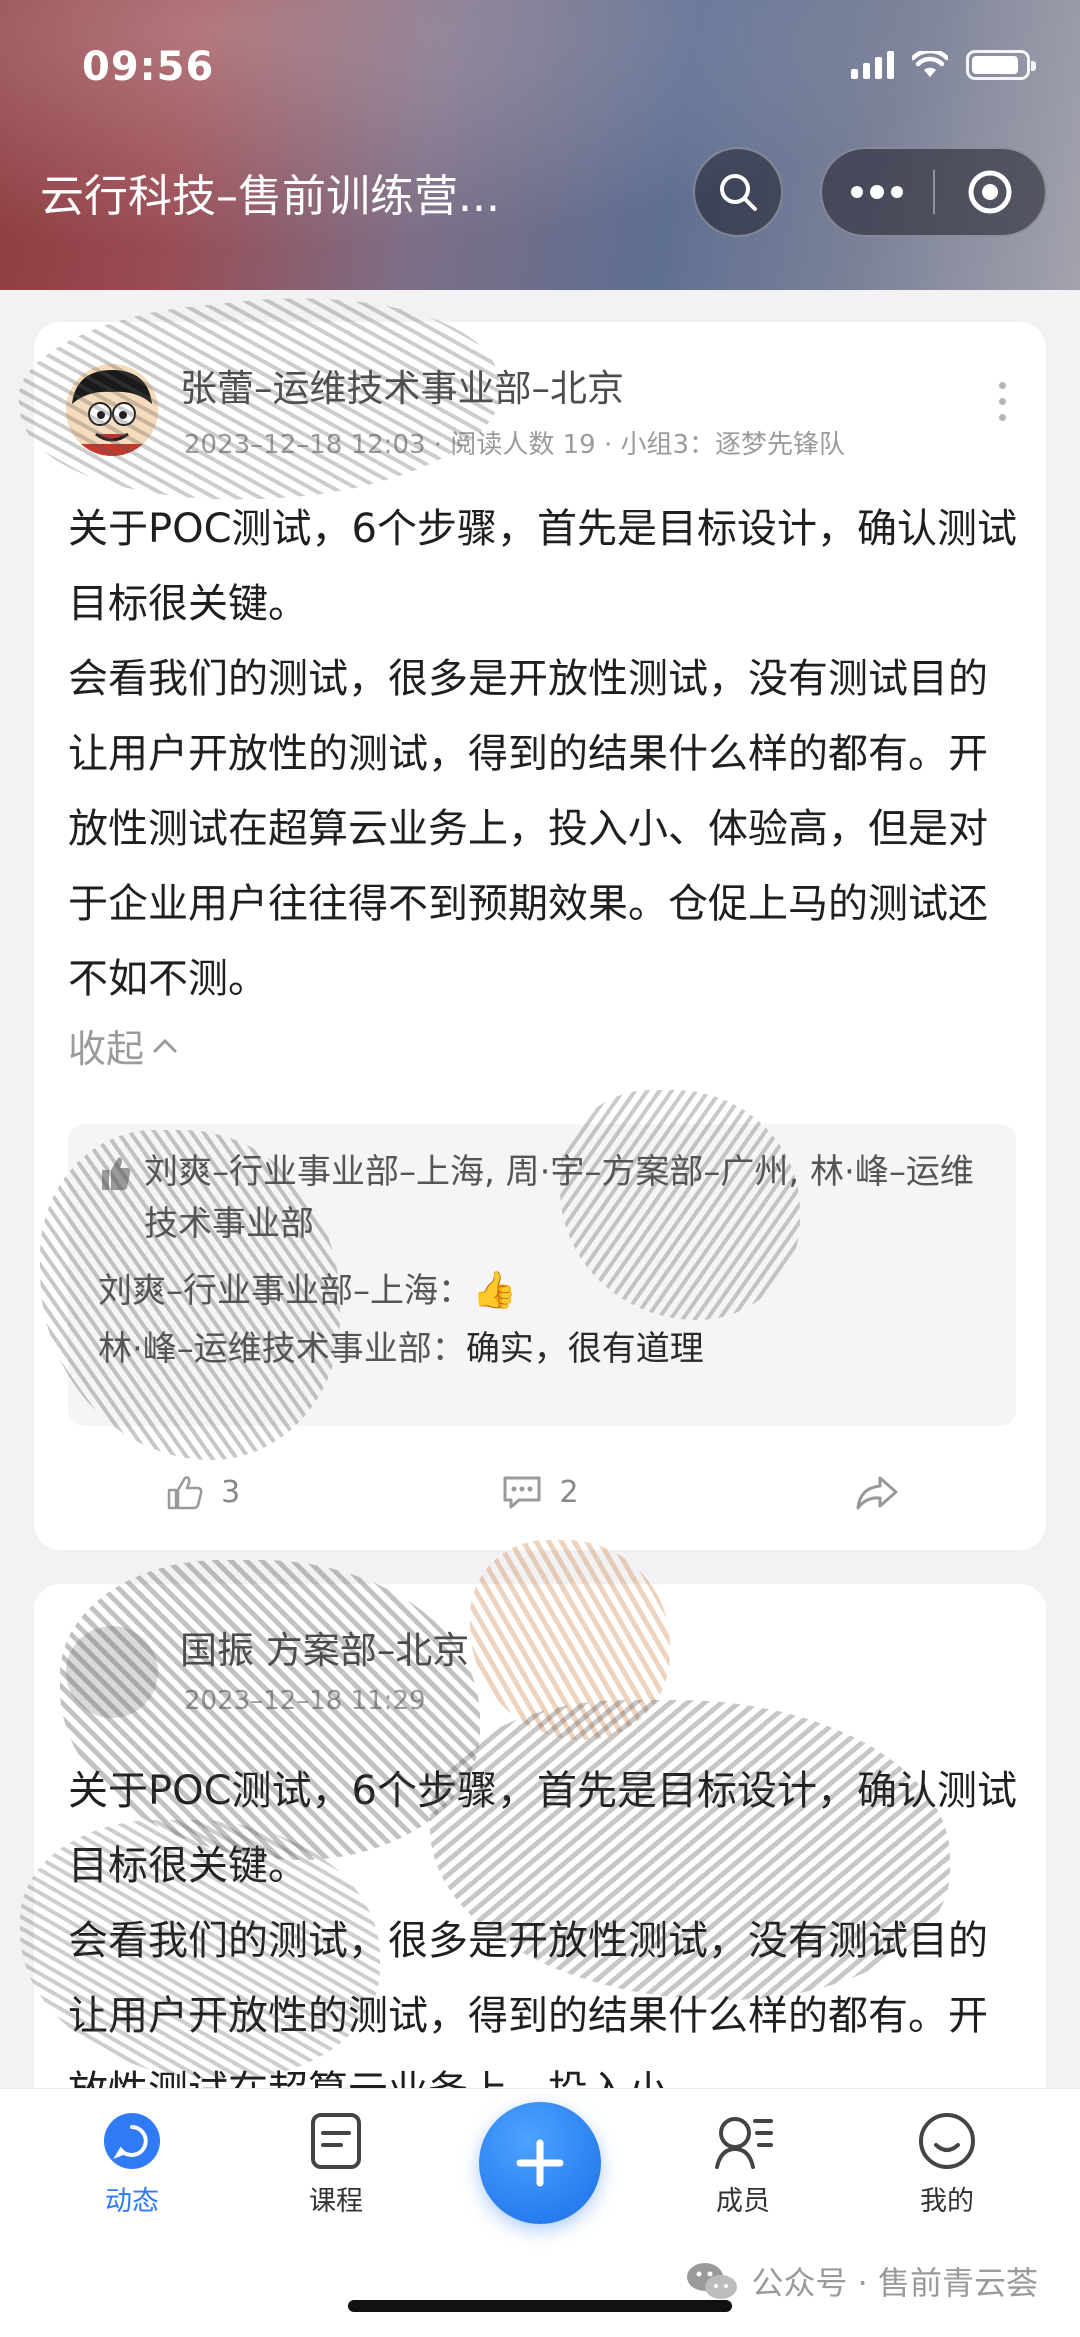  I want to click on search-icon, so click(738, 192).